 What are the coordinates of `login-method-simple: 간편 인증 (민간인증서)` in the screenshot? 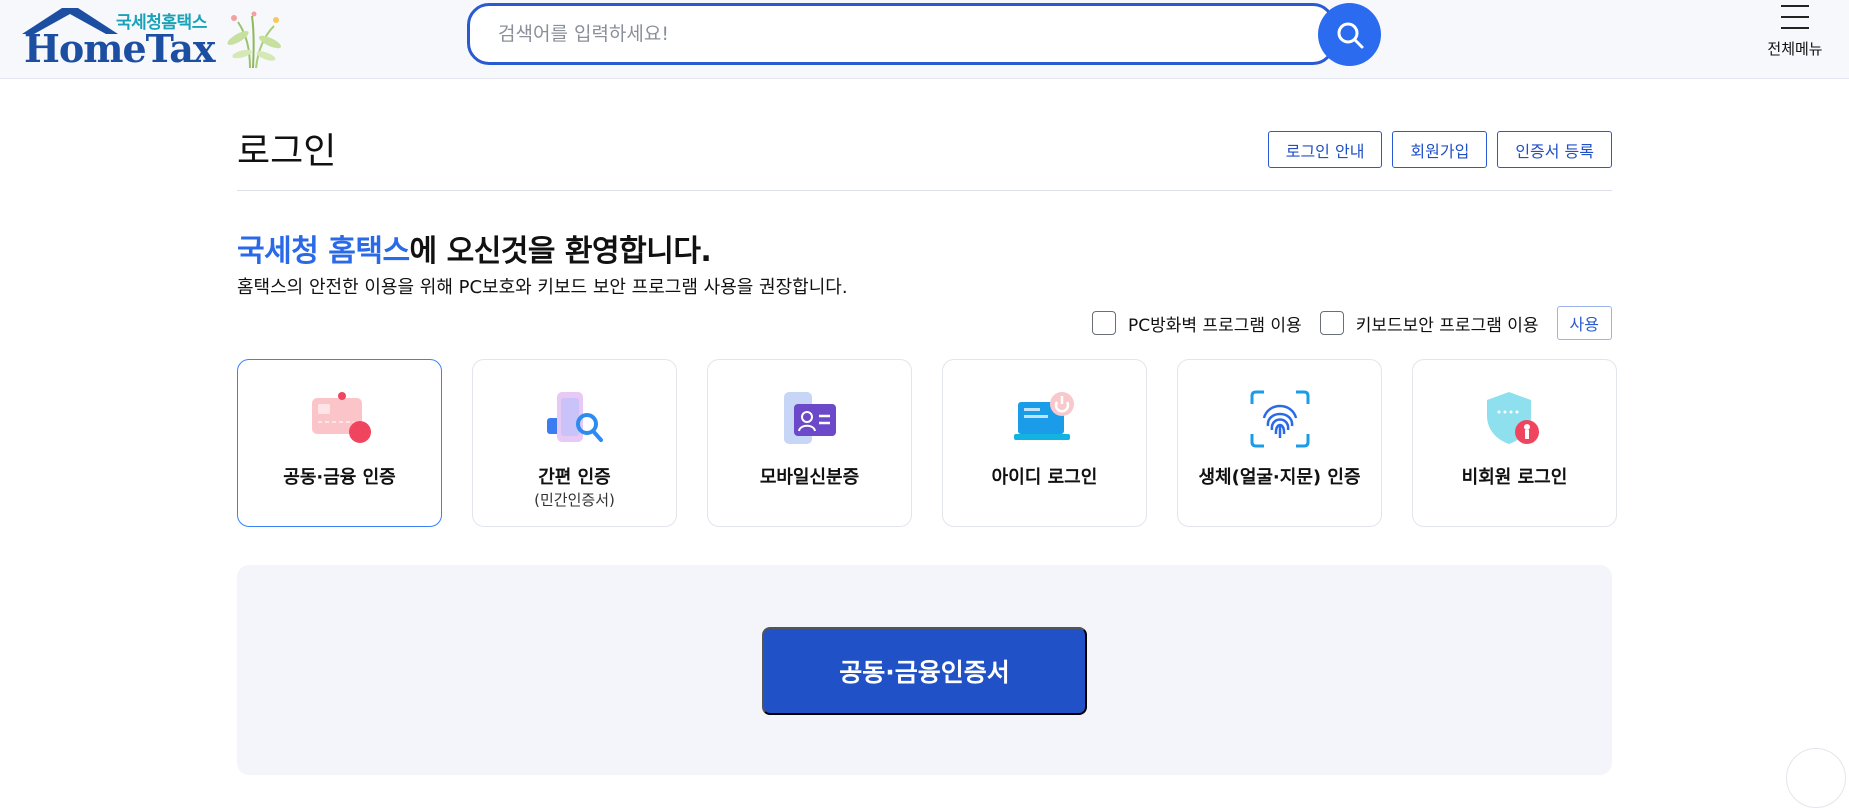 It's located at (574, 443).